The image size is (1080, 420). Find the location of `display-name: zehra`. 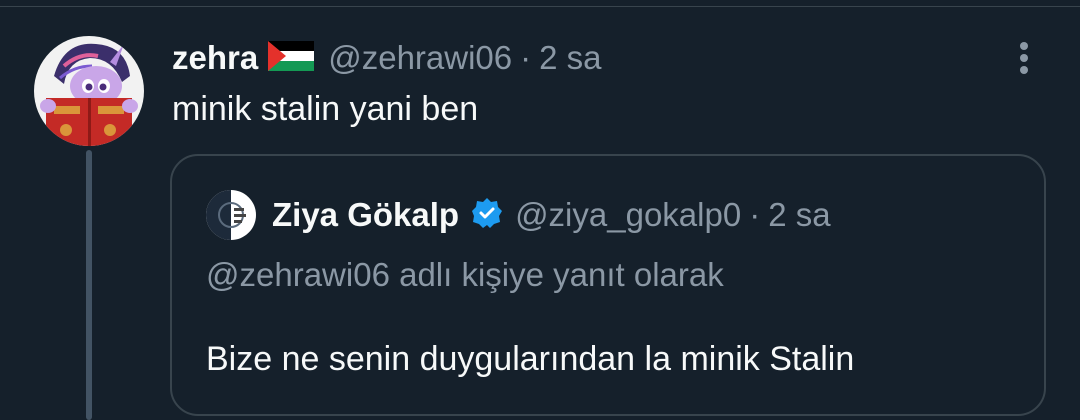

display-name: zehra is located at coordinates (215, 58).